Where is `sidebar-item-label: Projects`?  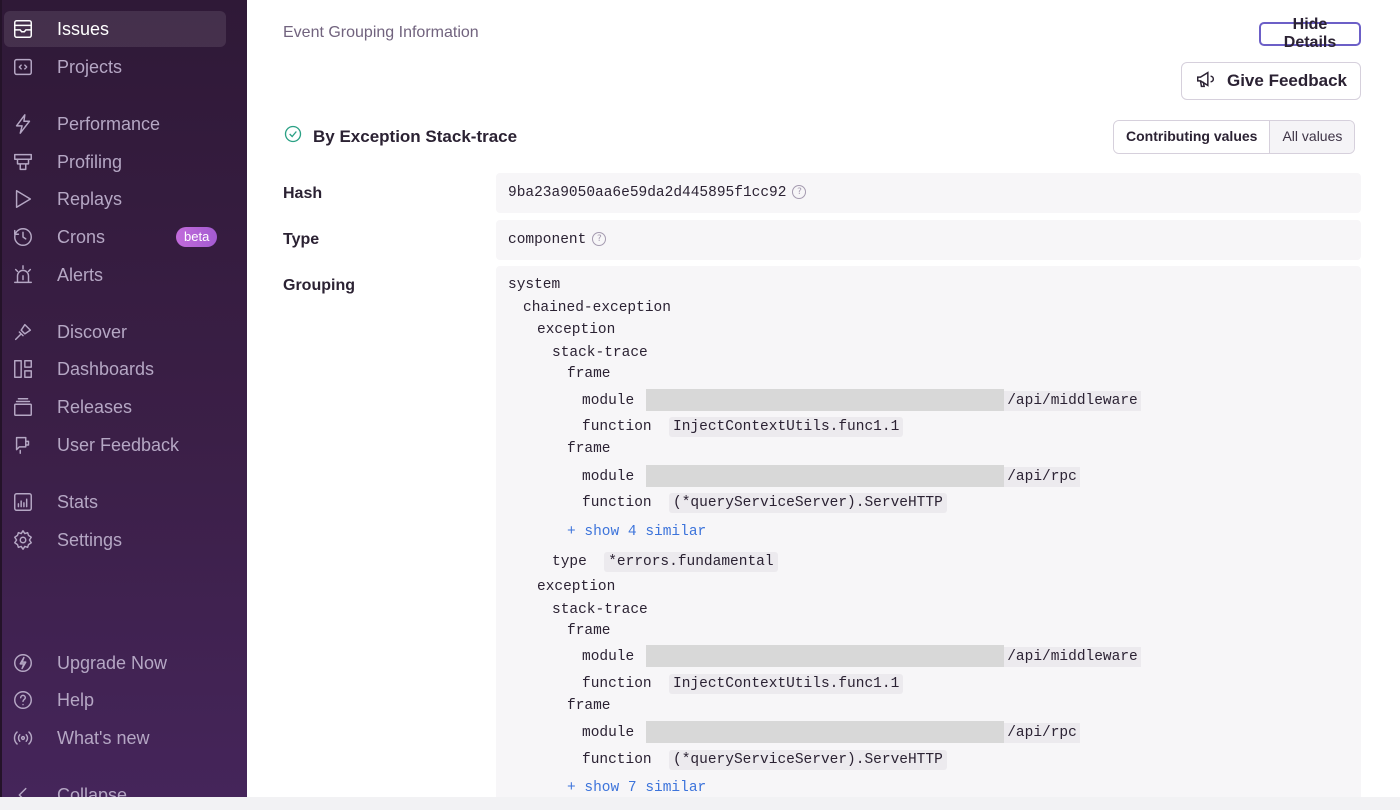 sidebar-item-label: Projects is located at coordinates (90, 66).